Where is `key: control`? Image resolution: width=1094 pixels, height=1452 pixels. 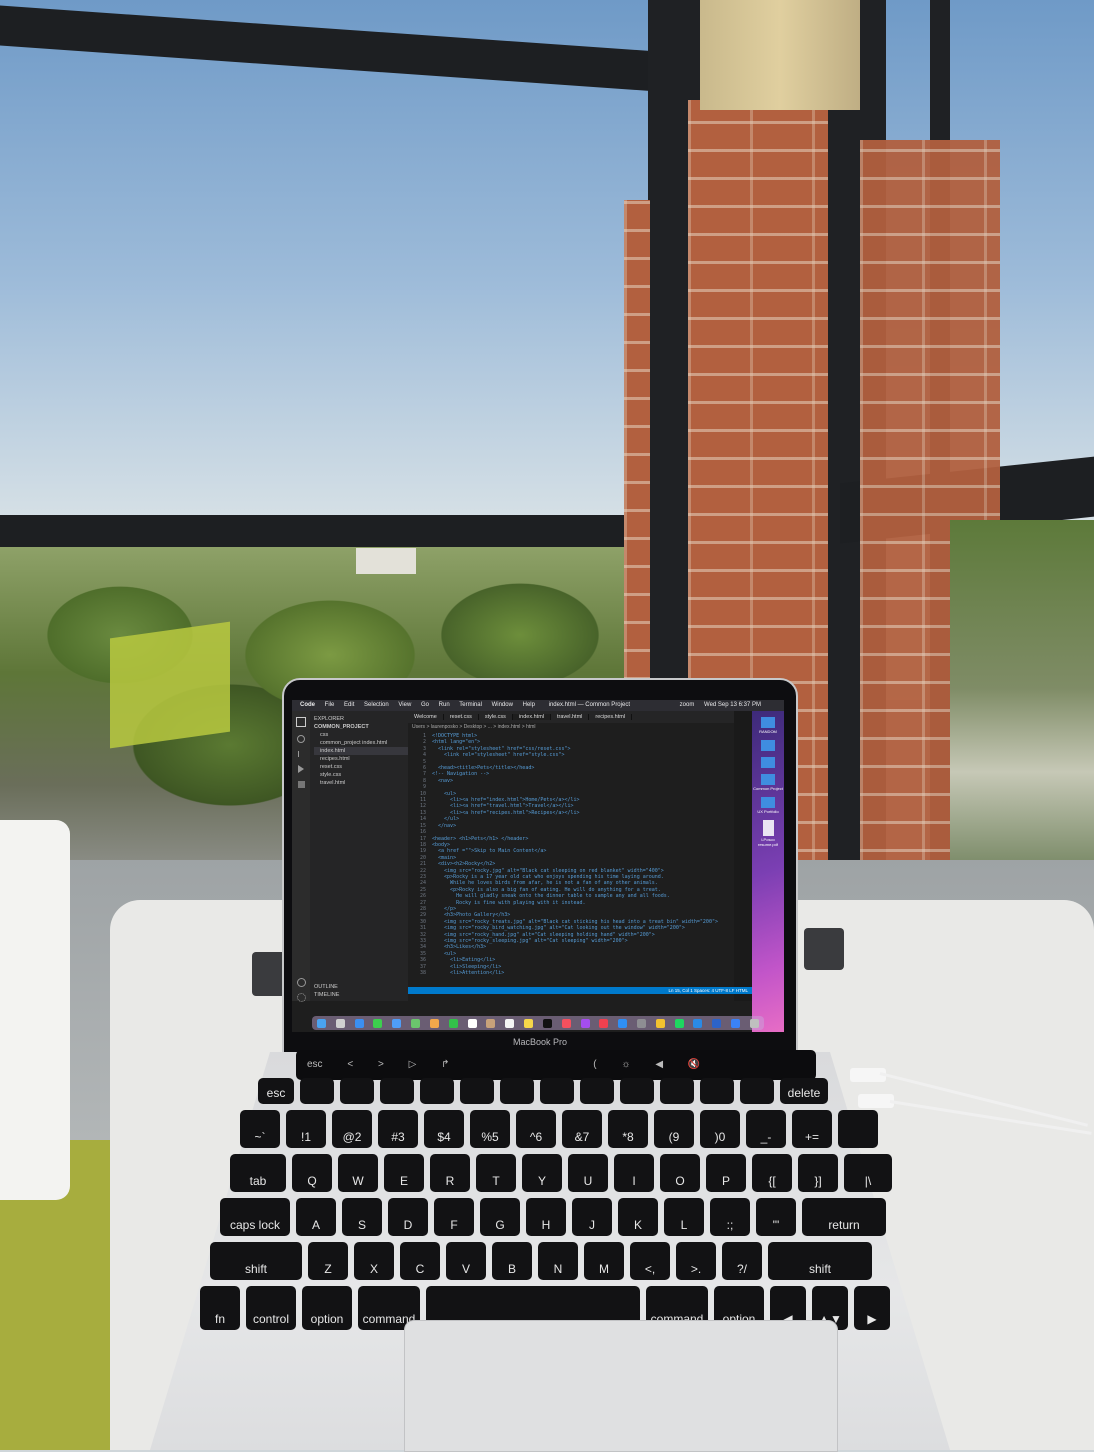
key: control is located at coordinates (271, 1308).